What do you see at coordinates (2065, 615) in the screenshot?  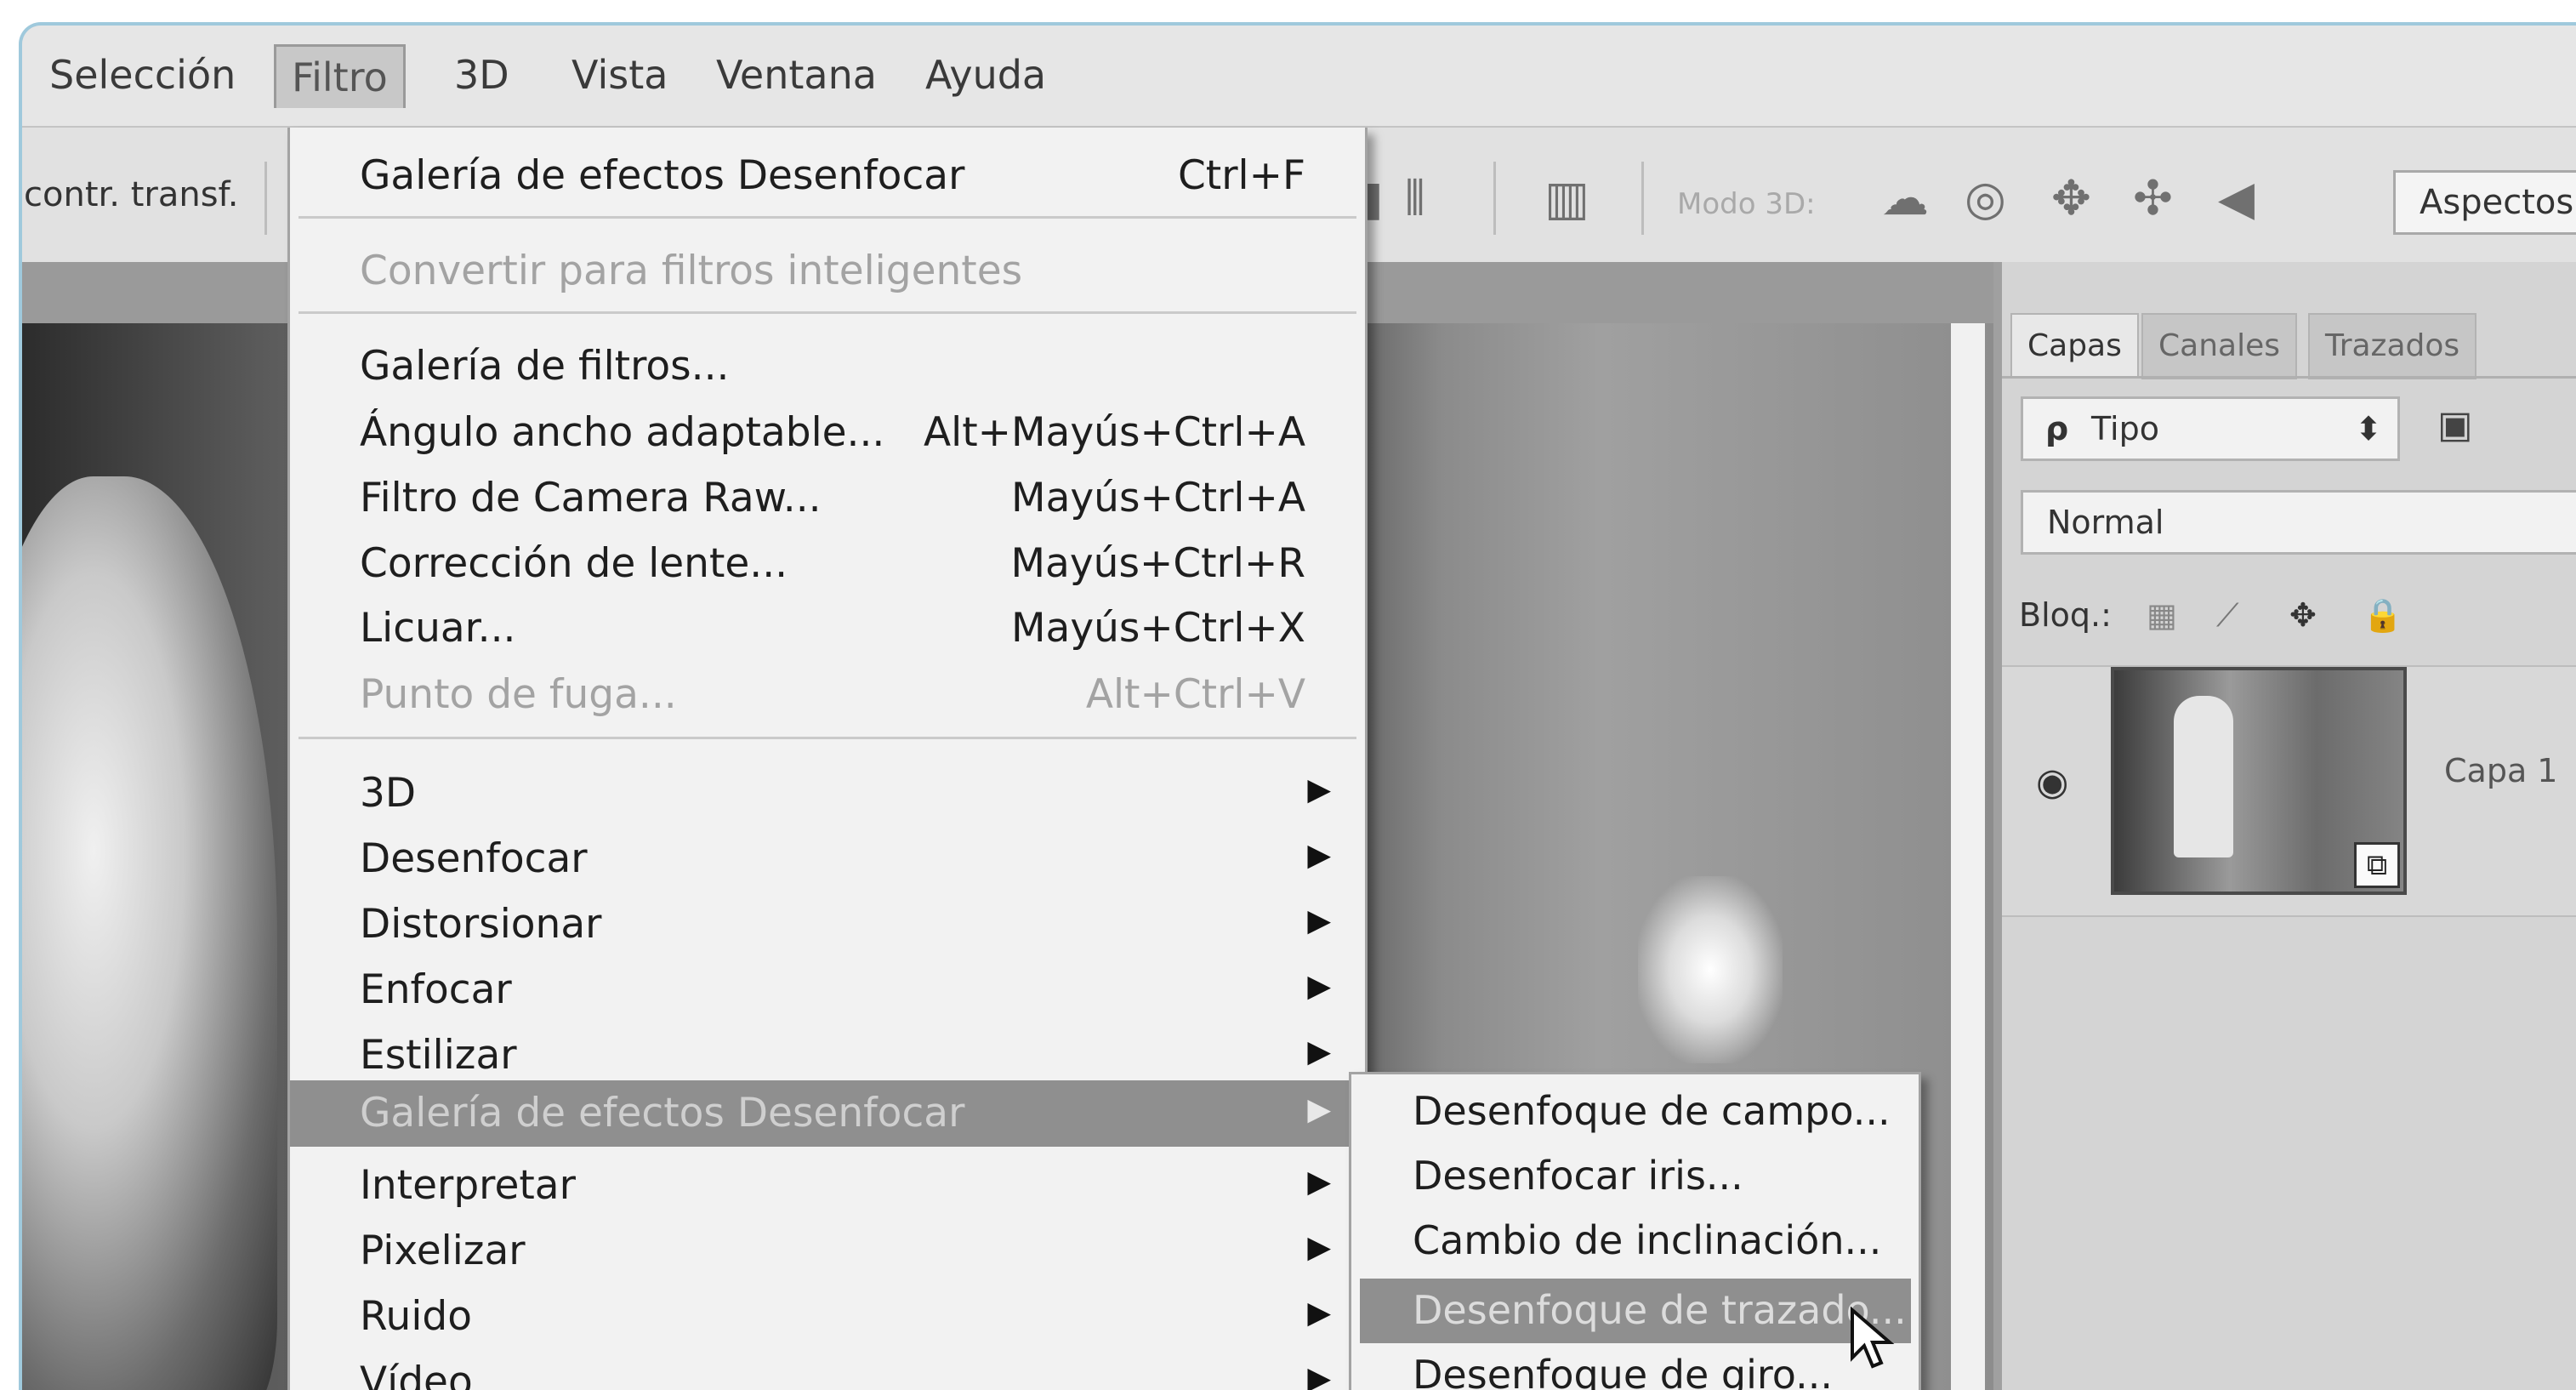 I see `lock-label: Bloq.:` at bounding box center [2065, 615].